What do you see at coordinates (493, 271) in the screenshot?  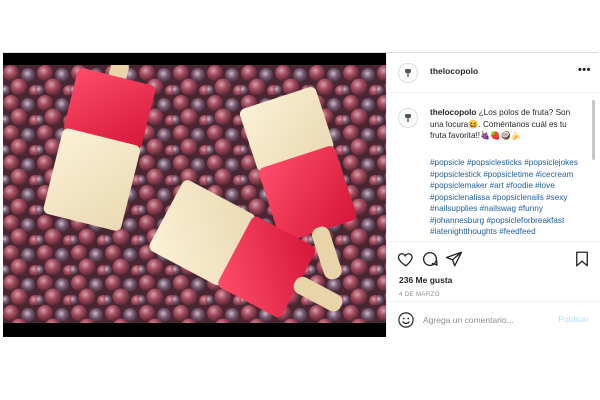 I see `post-actions: 236 Me gusta 4 DE MARZO` at bounding box center [493, 271].